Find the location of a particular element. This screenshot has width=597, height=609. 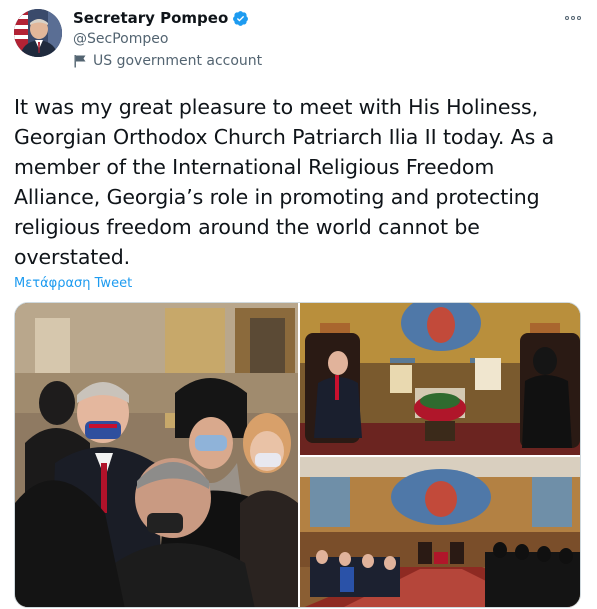

tweet-text-line: overstated. is located at coordinates (72, 257).